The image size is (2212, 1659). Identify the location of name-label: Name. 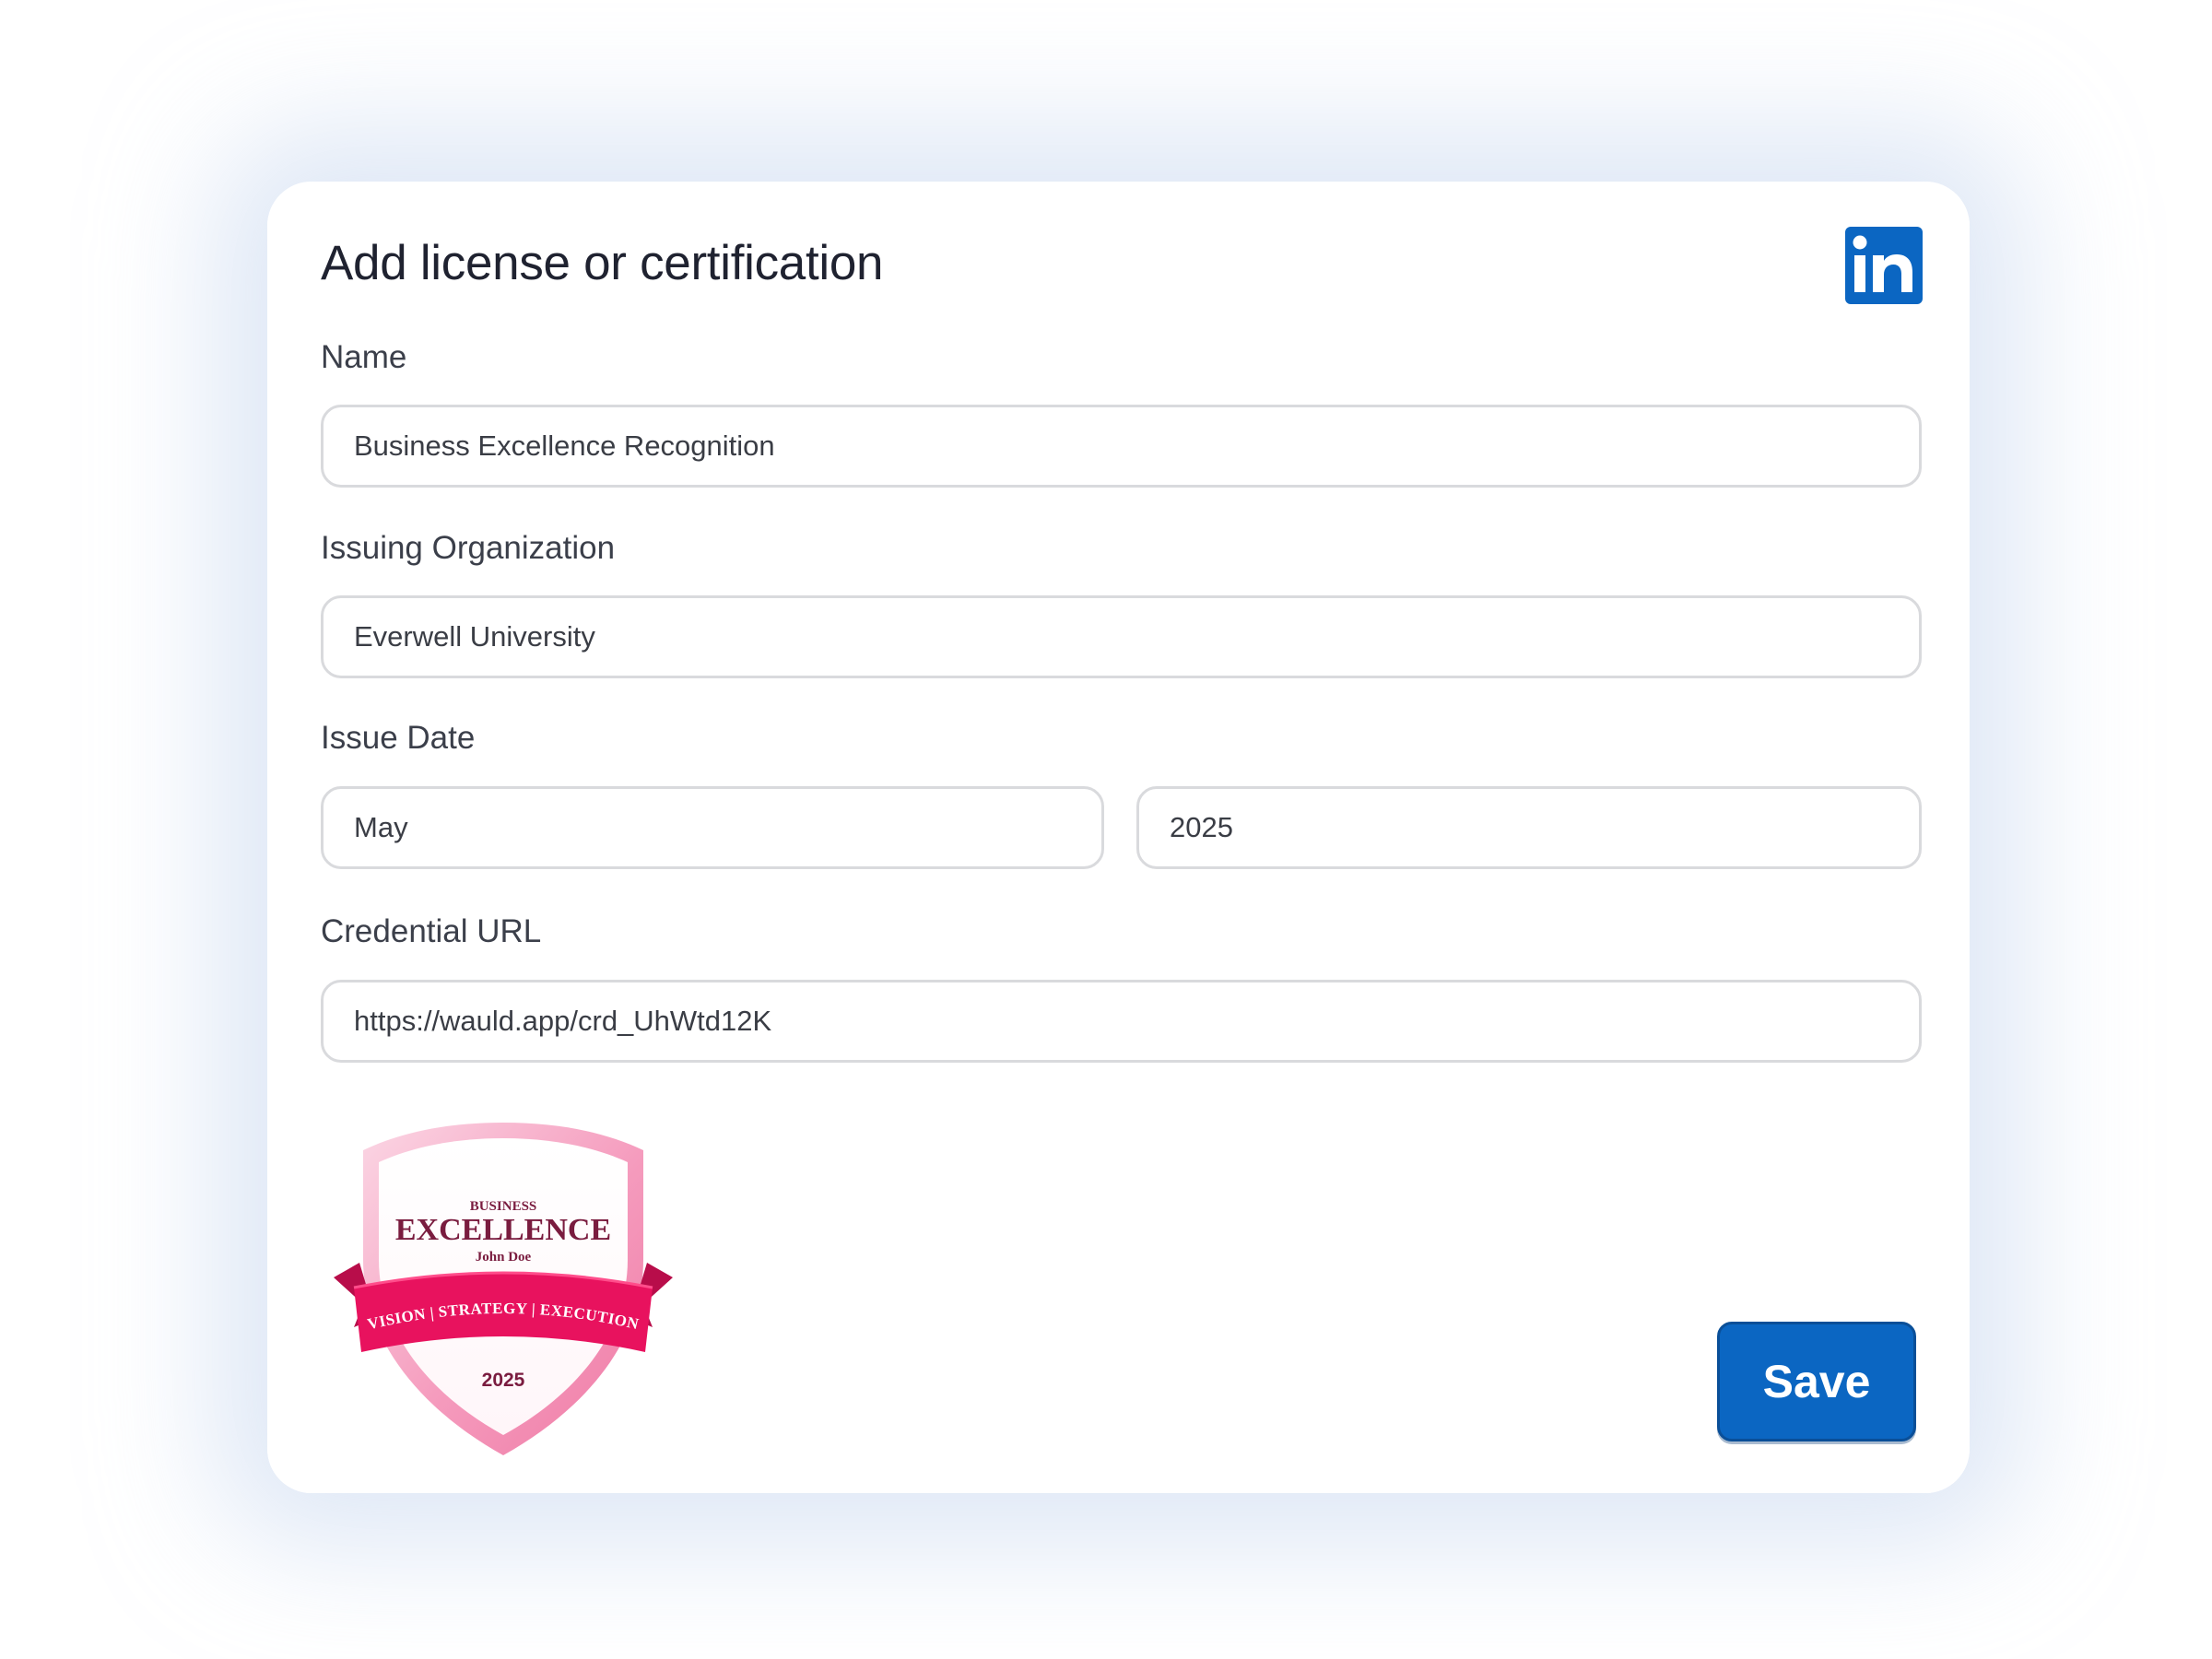
(364, 357).